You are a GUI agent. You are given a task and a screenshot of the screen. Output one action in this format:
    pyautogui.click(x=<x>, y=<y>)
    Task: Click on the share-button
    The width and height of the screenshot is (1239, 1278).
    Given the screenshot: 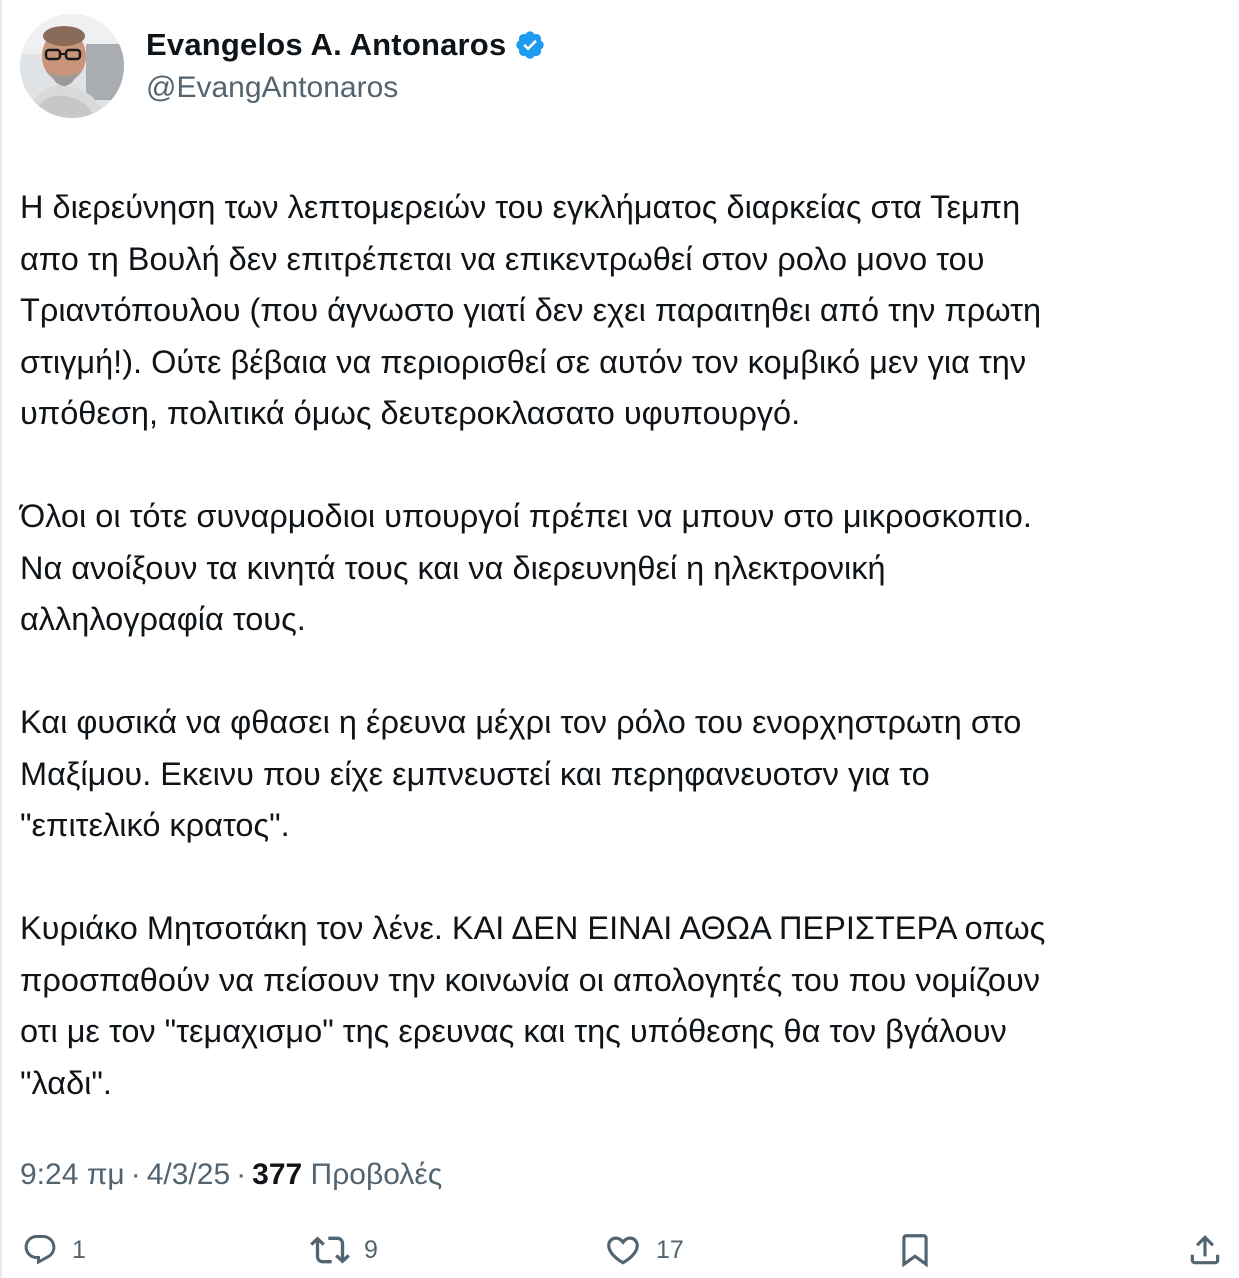 What is the action you would take?
    pyautogui.click(x=1205, y=1250)
    